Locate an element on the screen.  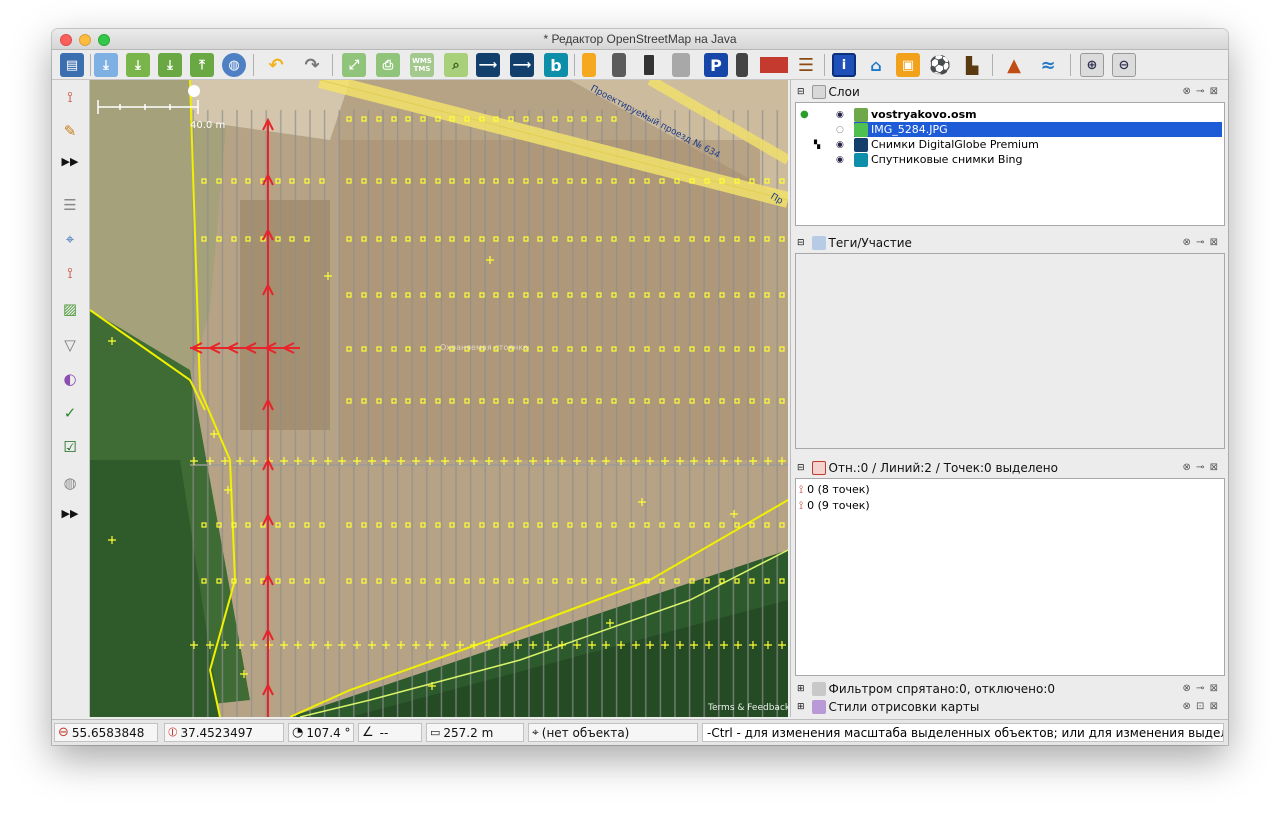
print-icon: ⎙ is located at coordinates (388, 65).